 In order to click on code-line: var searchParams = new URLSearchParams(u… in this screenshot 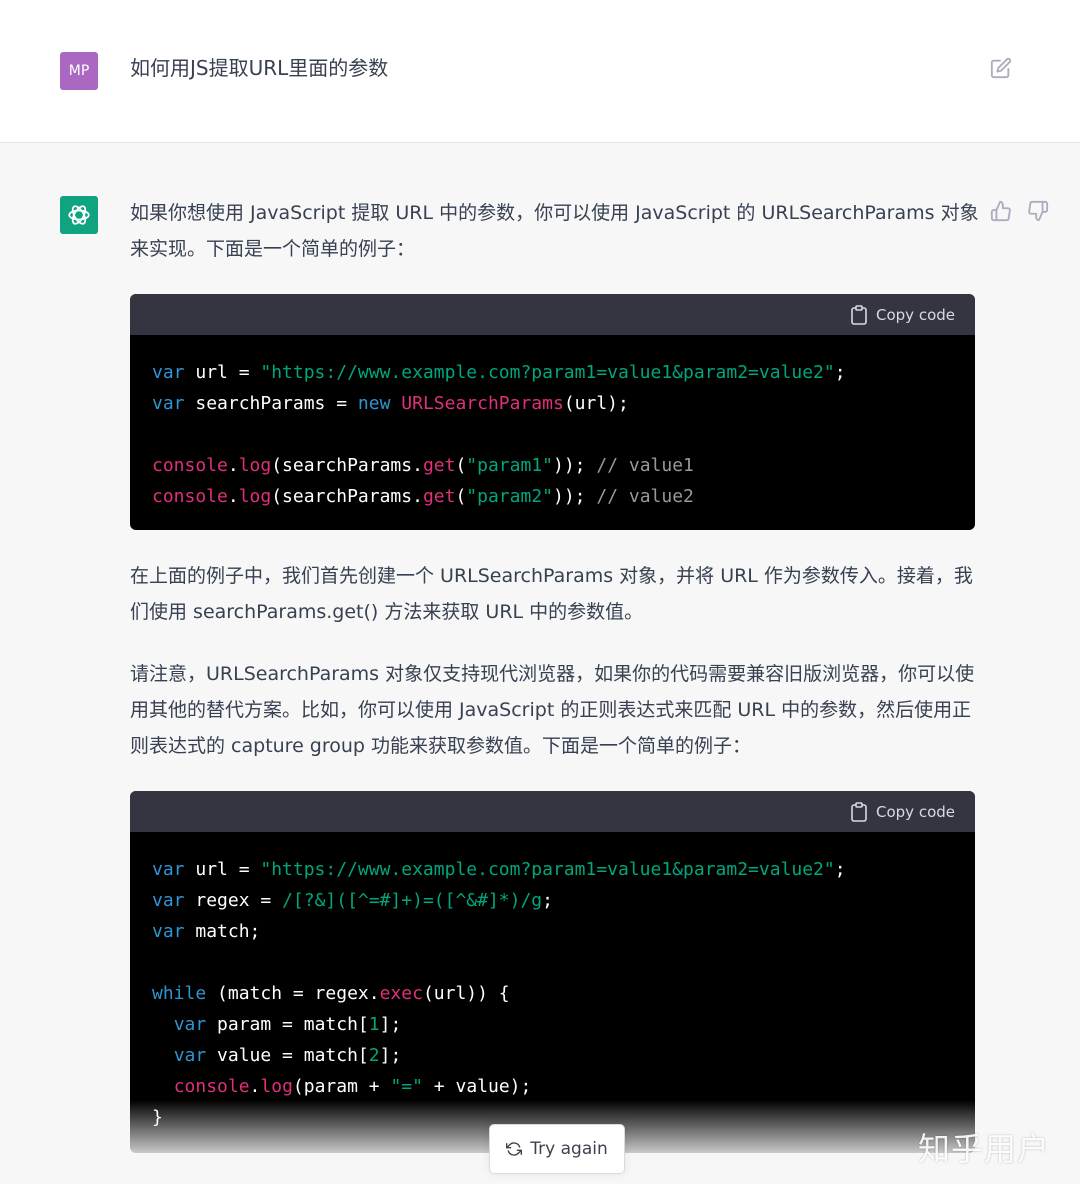, I will do `click(552, 403)`.